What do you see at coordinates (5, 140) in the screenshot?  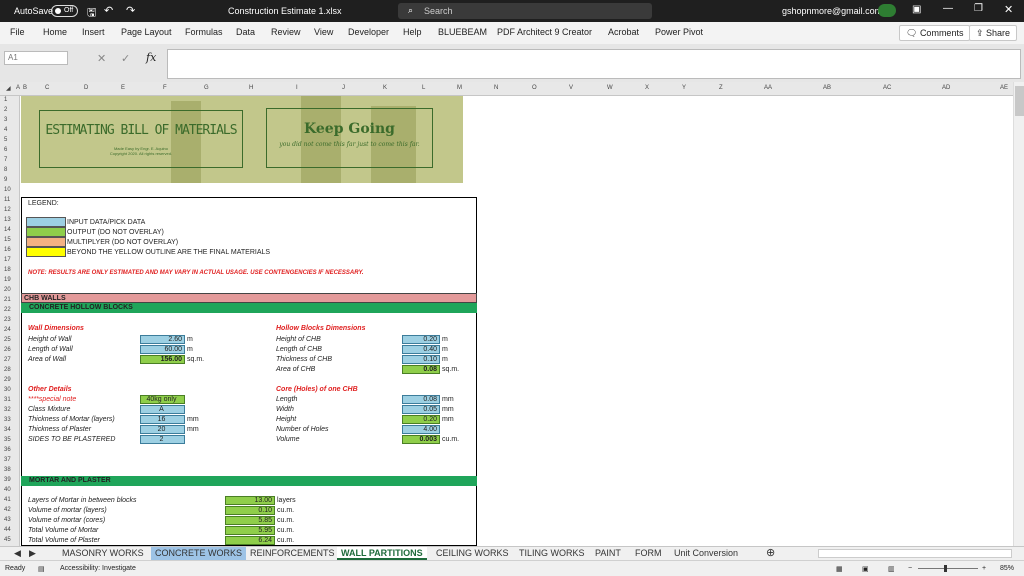 I see `row-number: 5` at bounding box center [5, 140].